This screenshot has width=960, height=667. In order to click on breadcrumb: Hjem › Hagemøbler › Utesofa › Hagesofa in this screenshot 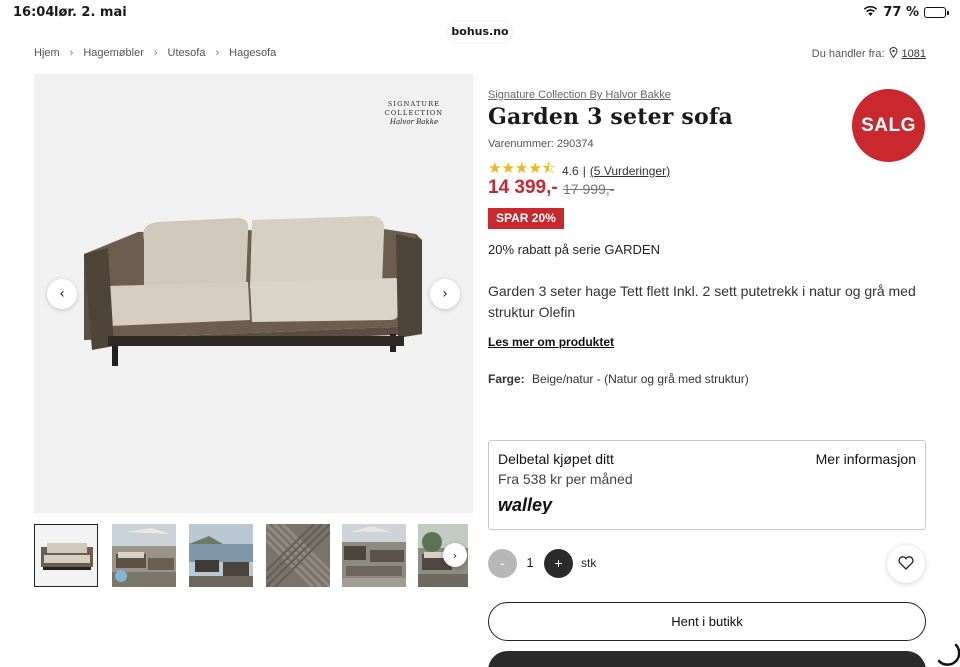, I will do `click(155, 53)`.